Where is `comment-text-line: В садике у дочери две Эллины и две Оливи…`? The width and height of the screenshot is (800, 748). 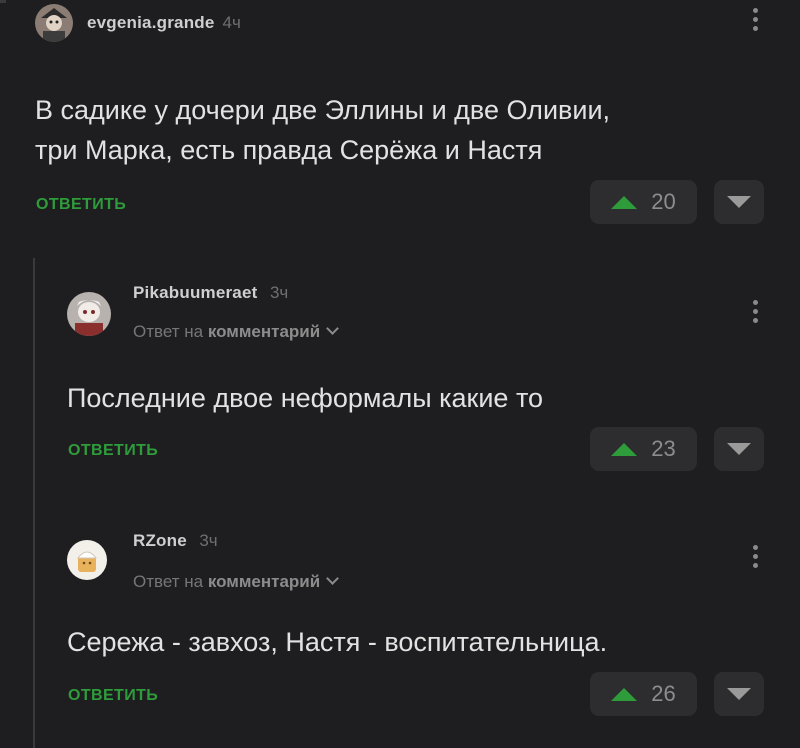 comment-text-line: В садике у дочери две Эллины и две Оливи… is located at coordinates (323, 110).